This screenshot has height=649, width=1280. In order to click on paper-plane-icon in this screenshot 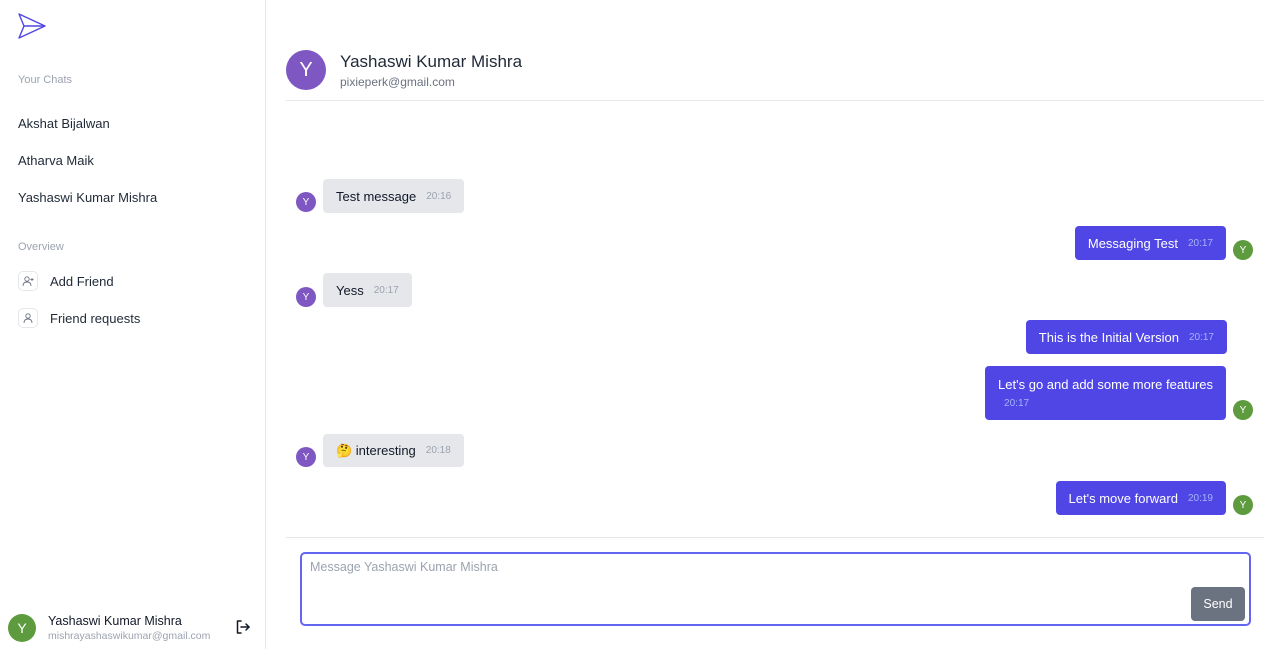, I will do `click(32, 26)`.